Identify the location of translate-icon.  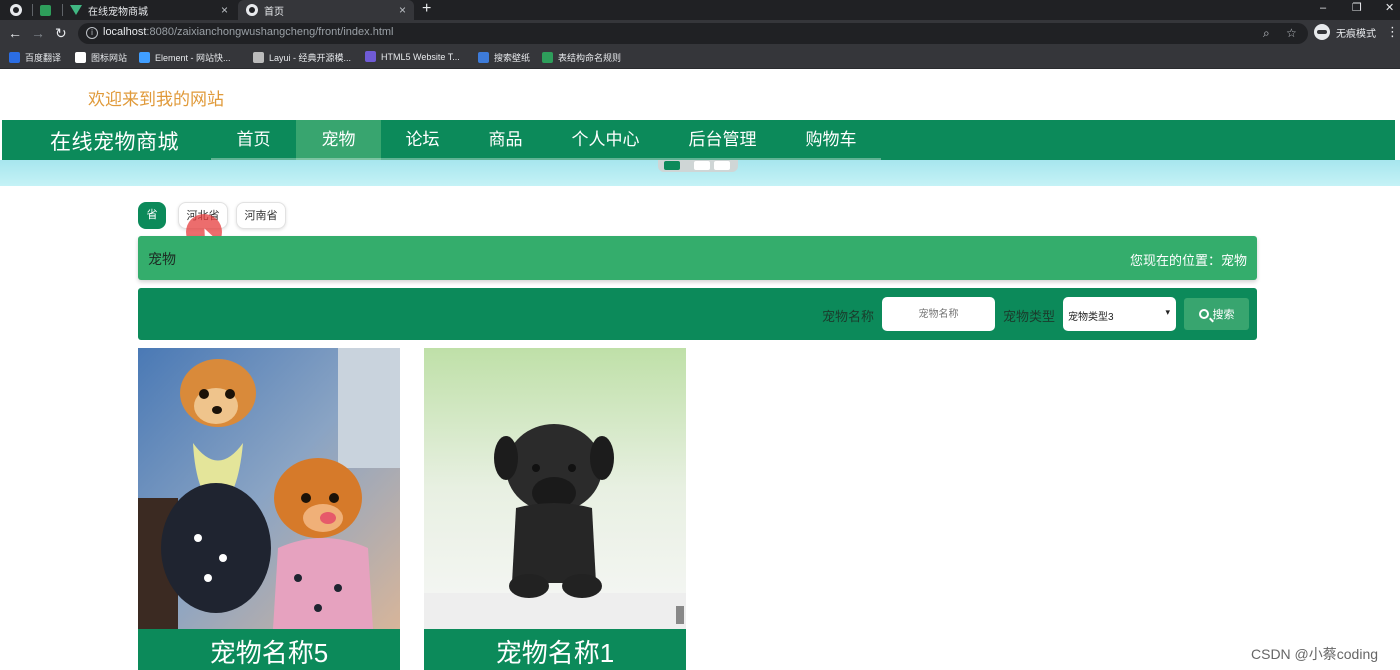
(14, 57).